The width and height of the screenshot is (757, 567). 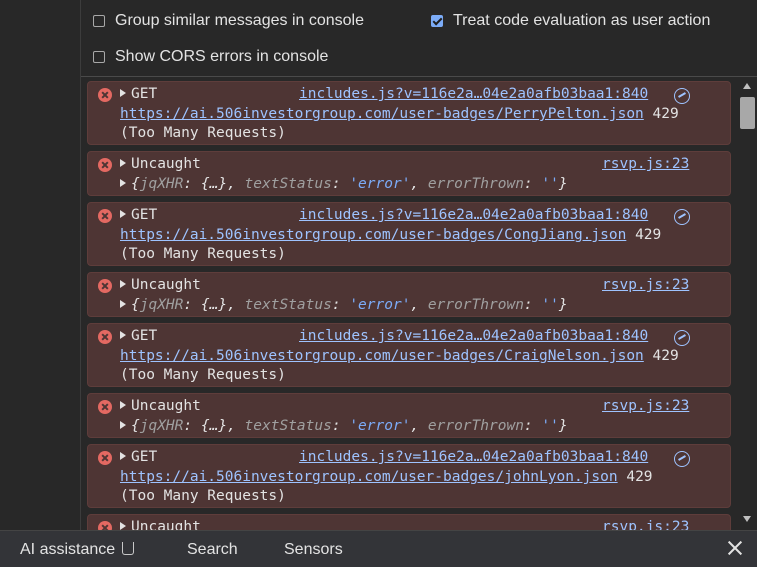 I want to click on group-similar-checkbox, so click(x=99, y=21).